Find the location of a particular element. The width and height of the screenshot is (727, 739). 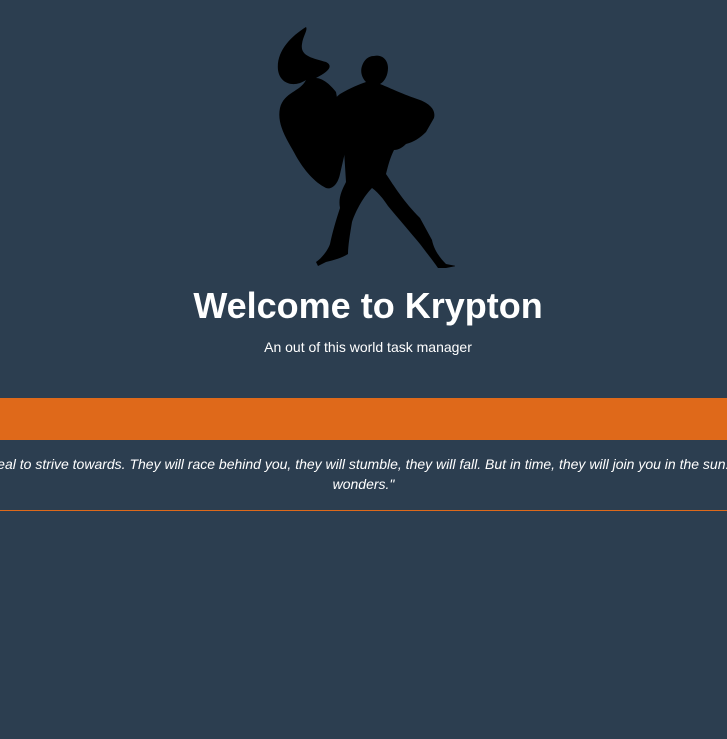

accent-banner is located at coordinates (363, 419).